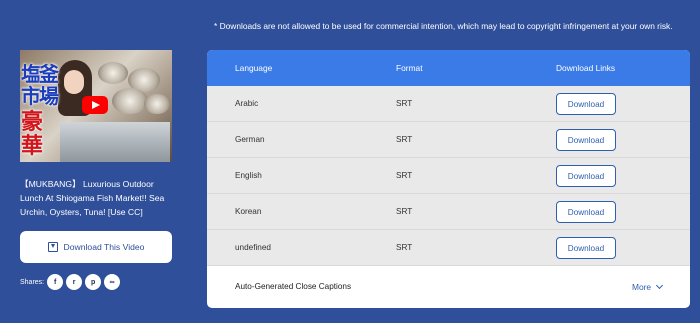 The width and height of the screenshot is (700, 323). What do you see at coordinates (250, 139) in the screenshot?
I see `language-cell: German` at bounding box center [250, 139].